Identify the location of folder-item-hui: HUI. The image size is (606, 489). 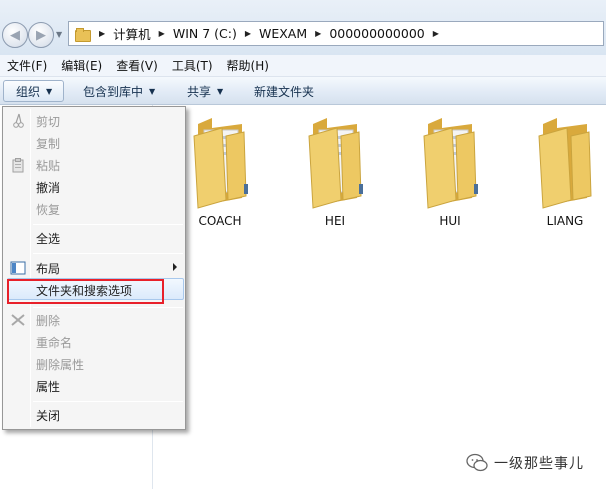
(450, 174).